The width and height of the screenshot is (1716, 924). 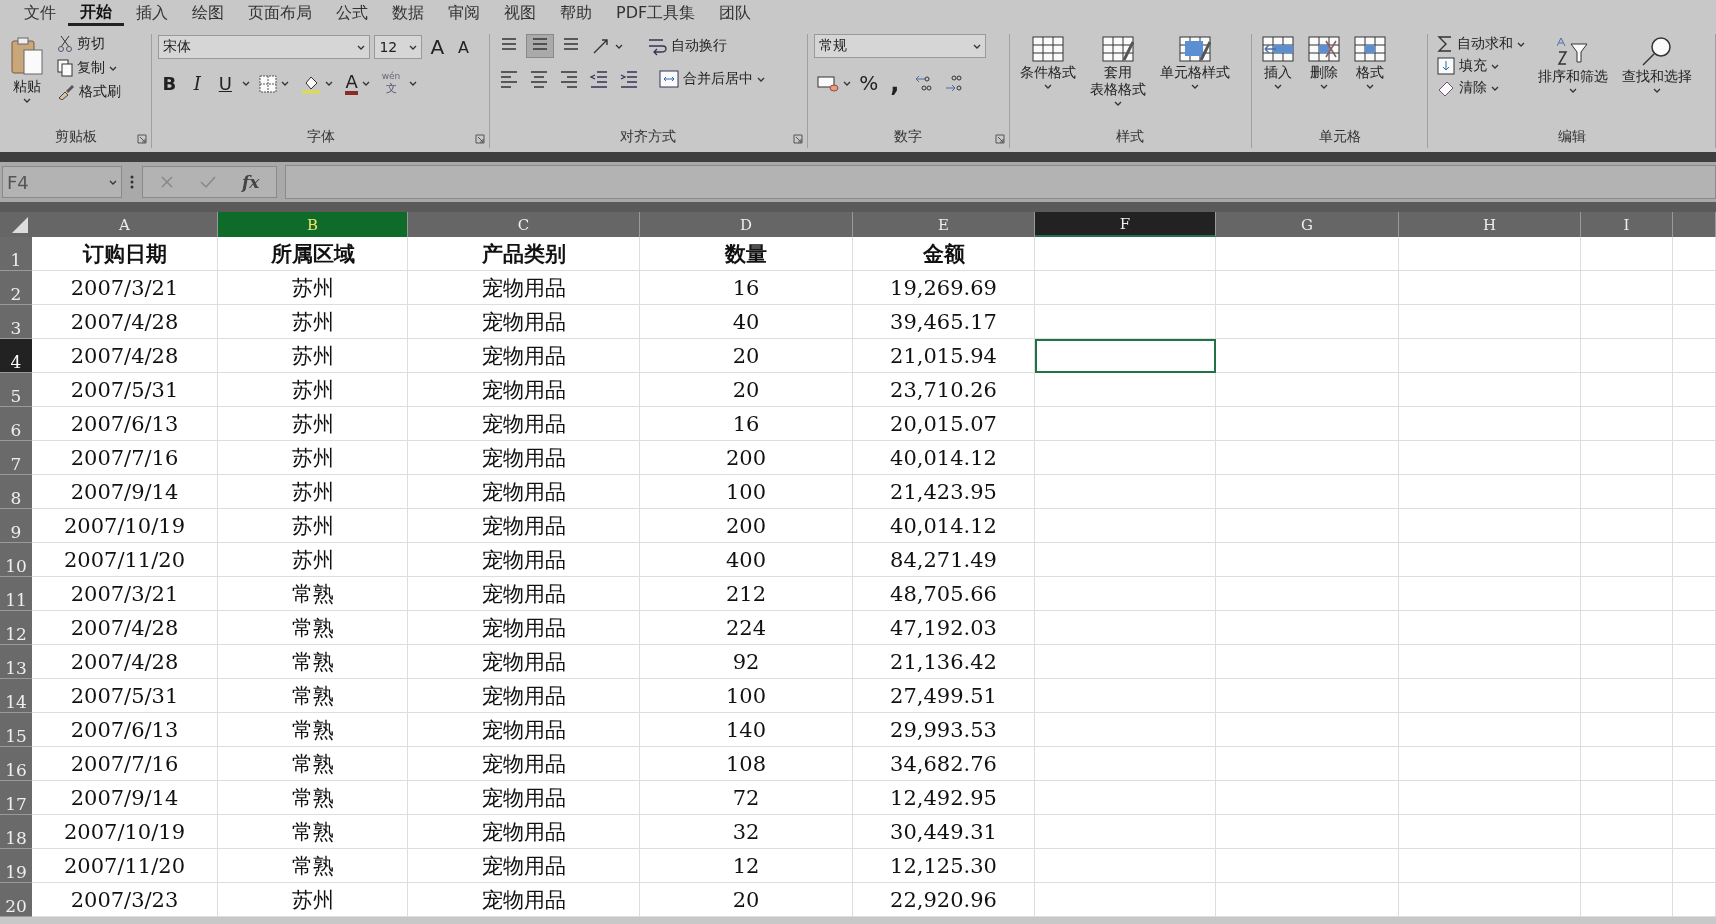 What do you see at coordinates (16, 424) in the screenshot?
I see `row-header: 6` at bounding box center [16, 424].